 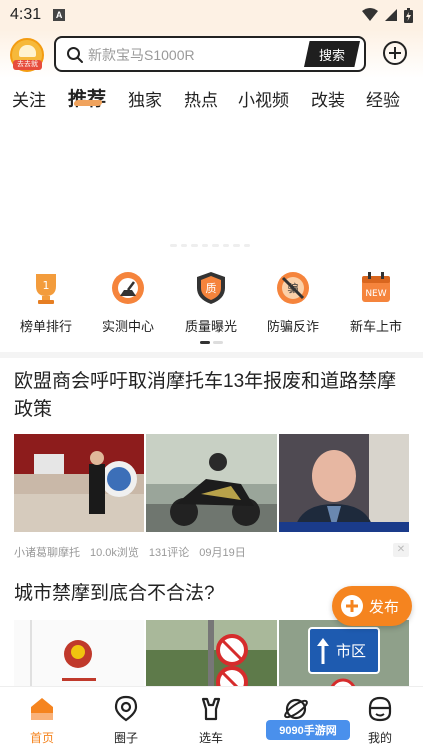 What do you see at coordinates (370, 14) in the screenshot?
I see `wifi-icon` at bounding box center [370, 14].